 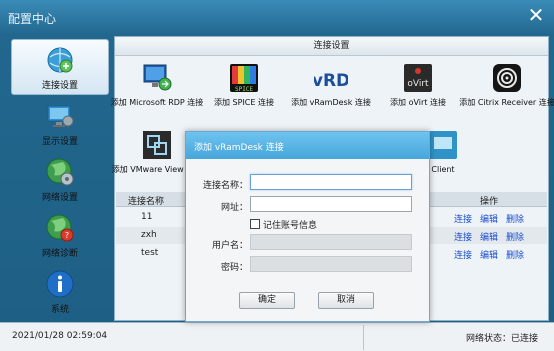 I want to click on column-header-operations: 操作, so click(x=489, y=202).